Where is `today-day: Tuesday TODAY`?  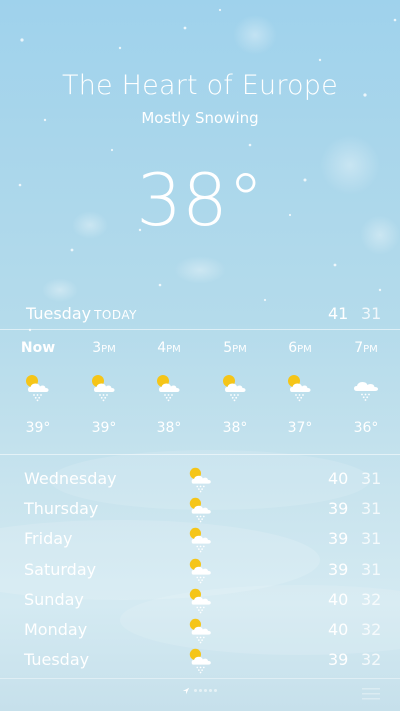 today-day: Tuesday TODAY is located at coordinates (81, 313).